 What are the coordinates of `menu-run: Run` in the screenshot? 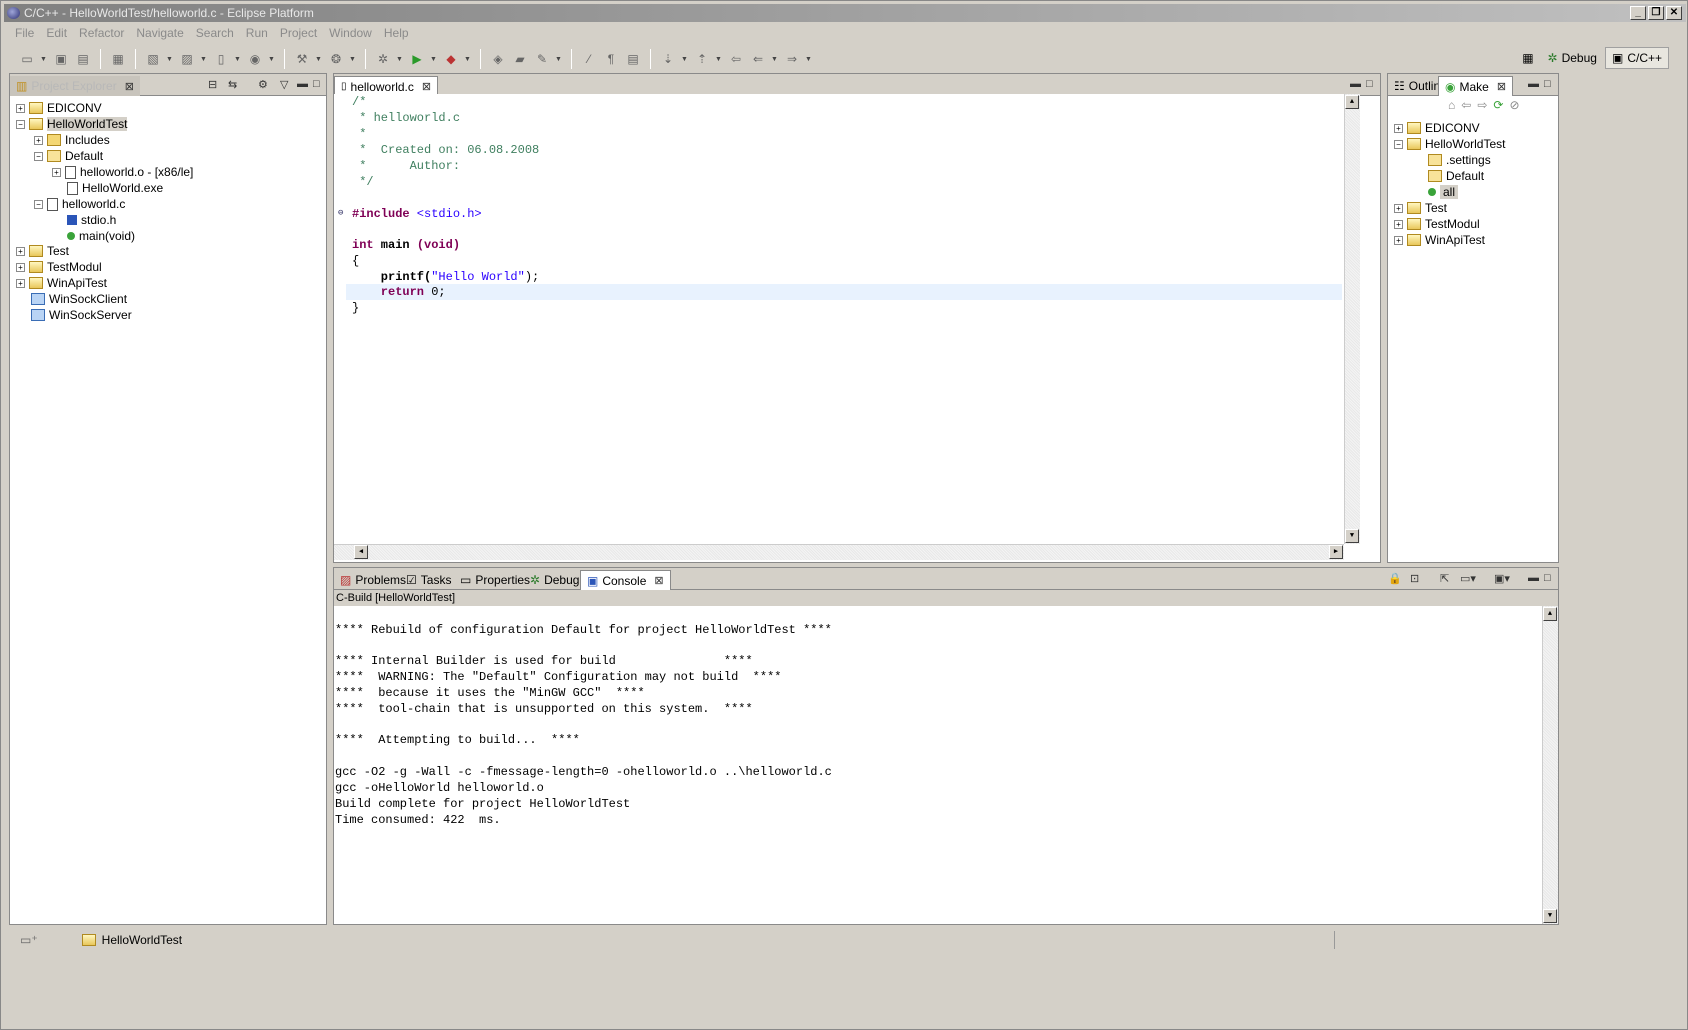 It's located at (257, 33).